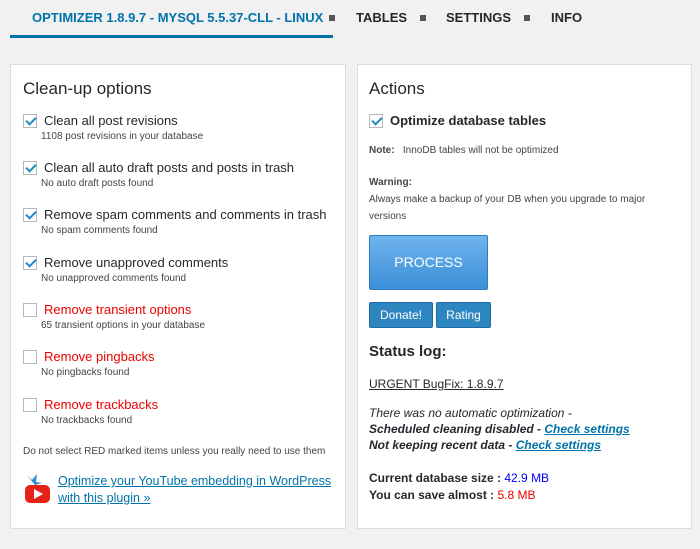 Image resolution: width=700 pixels, height=549 pixels. What do you see at coordinates (30, 357) in the screenshot?
I see `pingbacks-checkbox` at bounding box center [30, 357].